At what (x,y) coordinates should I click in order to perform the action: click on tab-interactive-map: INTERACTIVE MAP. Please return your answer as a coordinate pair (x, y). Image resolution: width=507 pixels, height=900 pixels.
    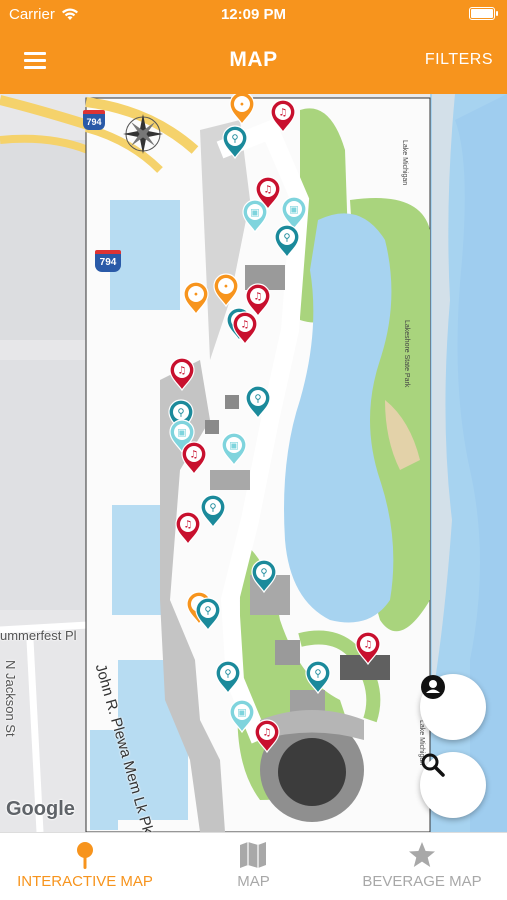
    Looking at the image, I should click on (85, 866).